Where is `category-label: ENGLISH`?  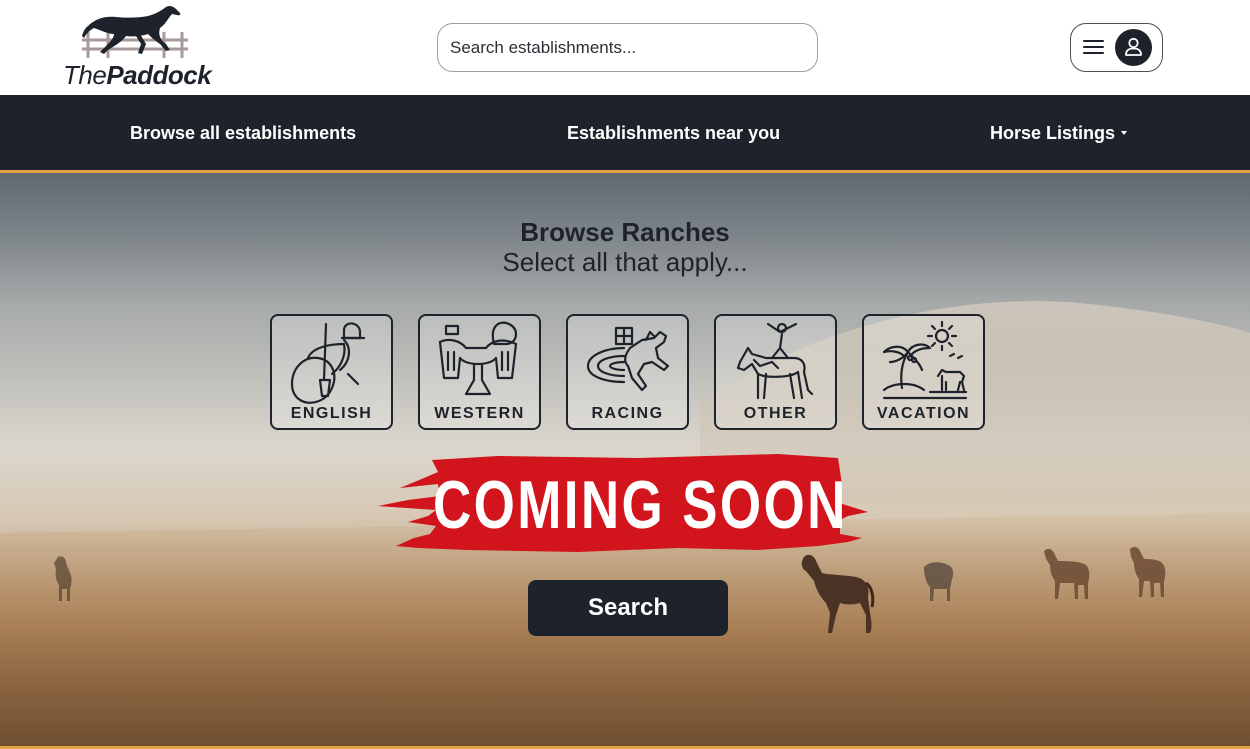 category-label: ENGLISH is located at coordinates (331, 413).